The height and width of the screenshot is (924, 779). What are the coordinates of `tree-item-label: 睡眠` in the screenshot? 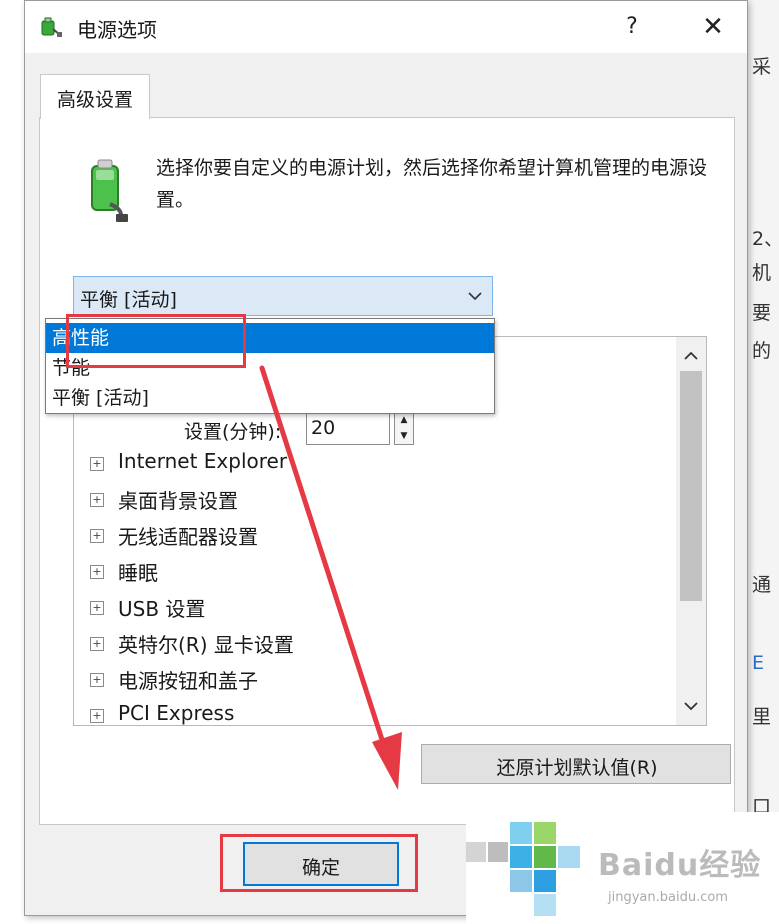 It's located at (138, 573).